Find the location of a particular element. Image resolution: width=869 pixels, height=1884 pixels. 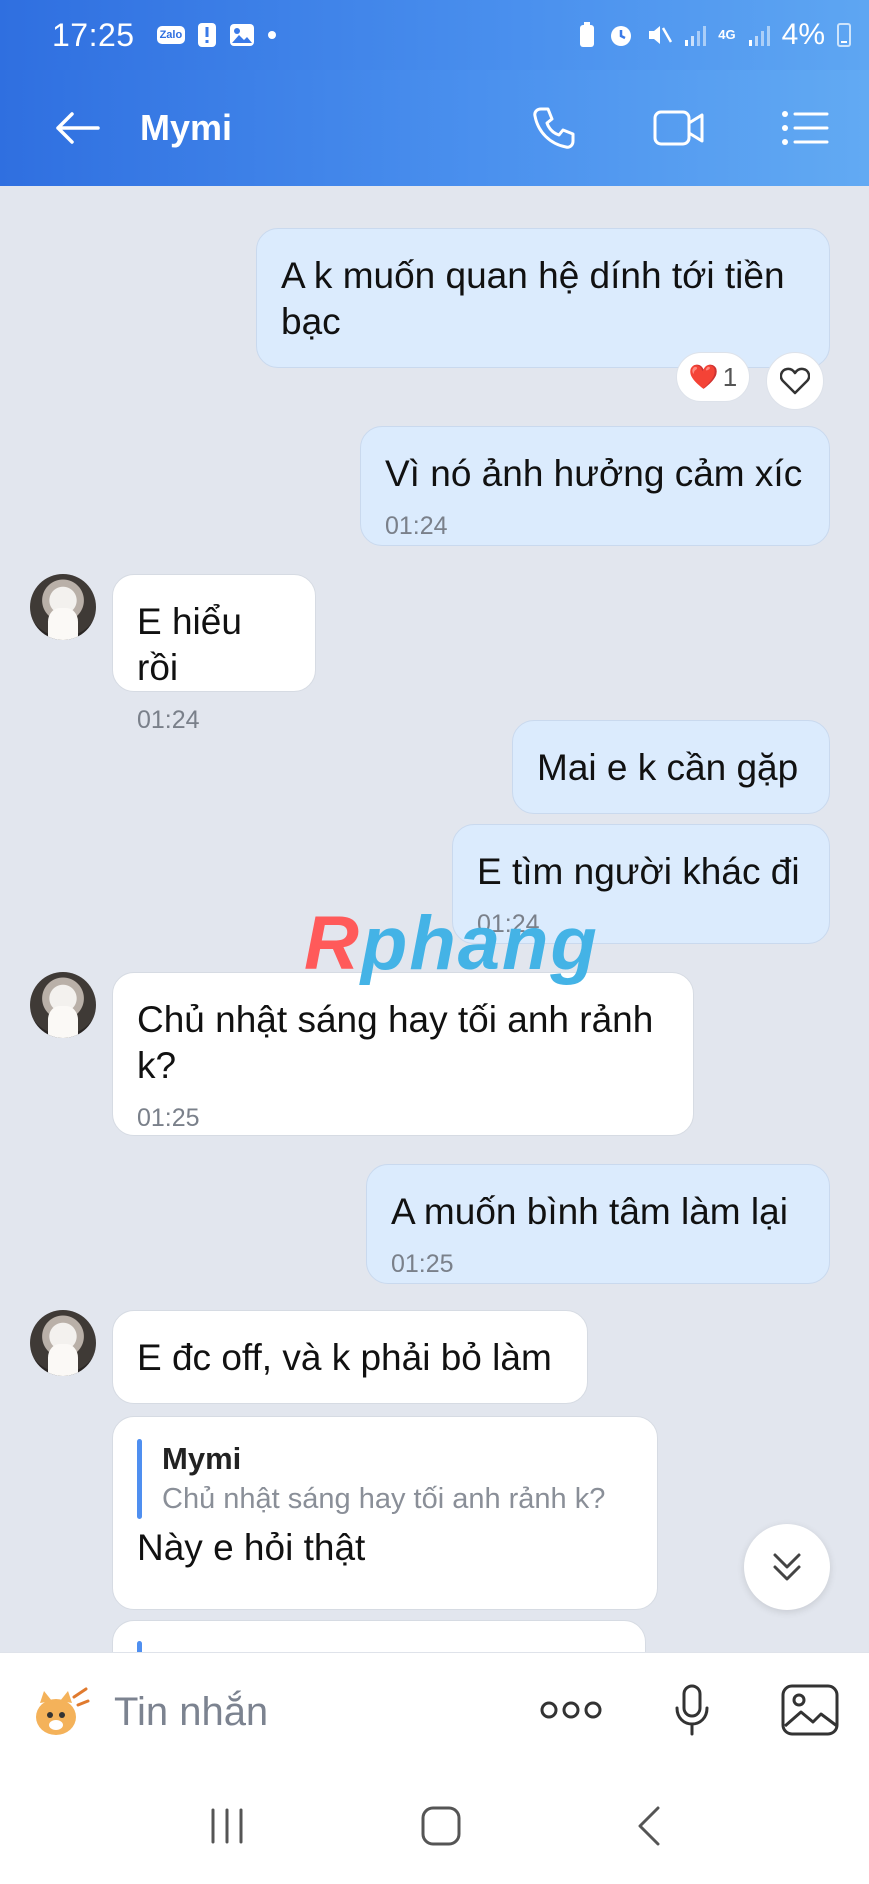

menu-list-icon is located at coordinates (805, 128).